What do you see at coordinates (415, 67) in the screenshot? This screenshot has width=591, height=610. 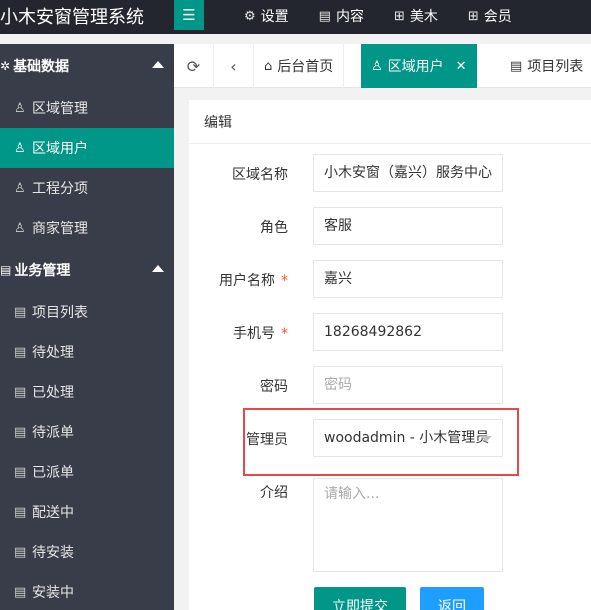 I see `tab-label: 区域用户` at bounding box center [415, 67].